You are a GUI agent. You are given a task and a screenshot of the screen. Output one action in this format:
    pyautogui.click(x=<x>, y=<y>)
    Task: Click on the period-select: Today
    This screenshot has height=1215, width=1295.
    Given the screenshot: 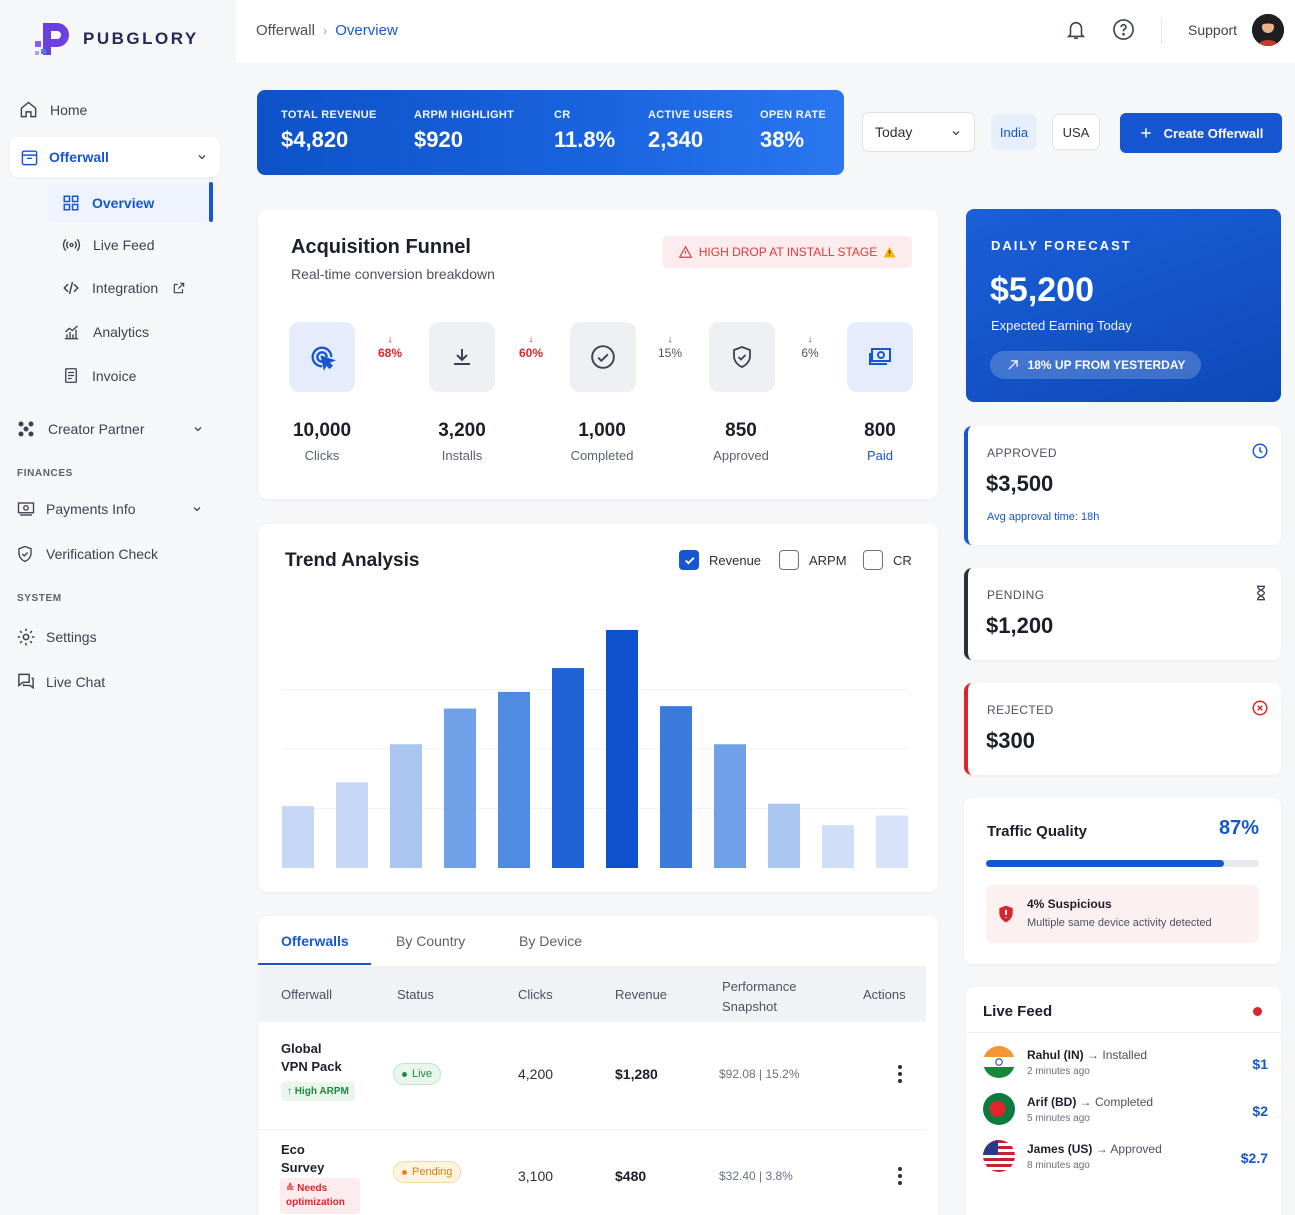 What is the action you would take?
    pyautogui.click(x=918, y=132)
    